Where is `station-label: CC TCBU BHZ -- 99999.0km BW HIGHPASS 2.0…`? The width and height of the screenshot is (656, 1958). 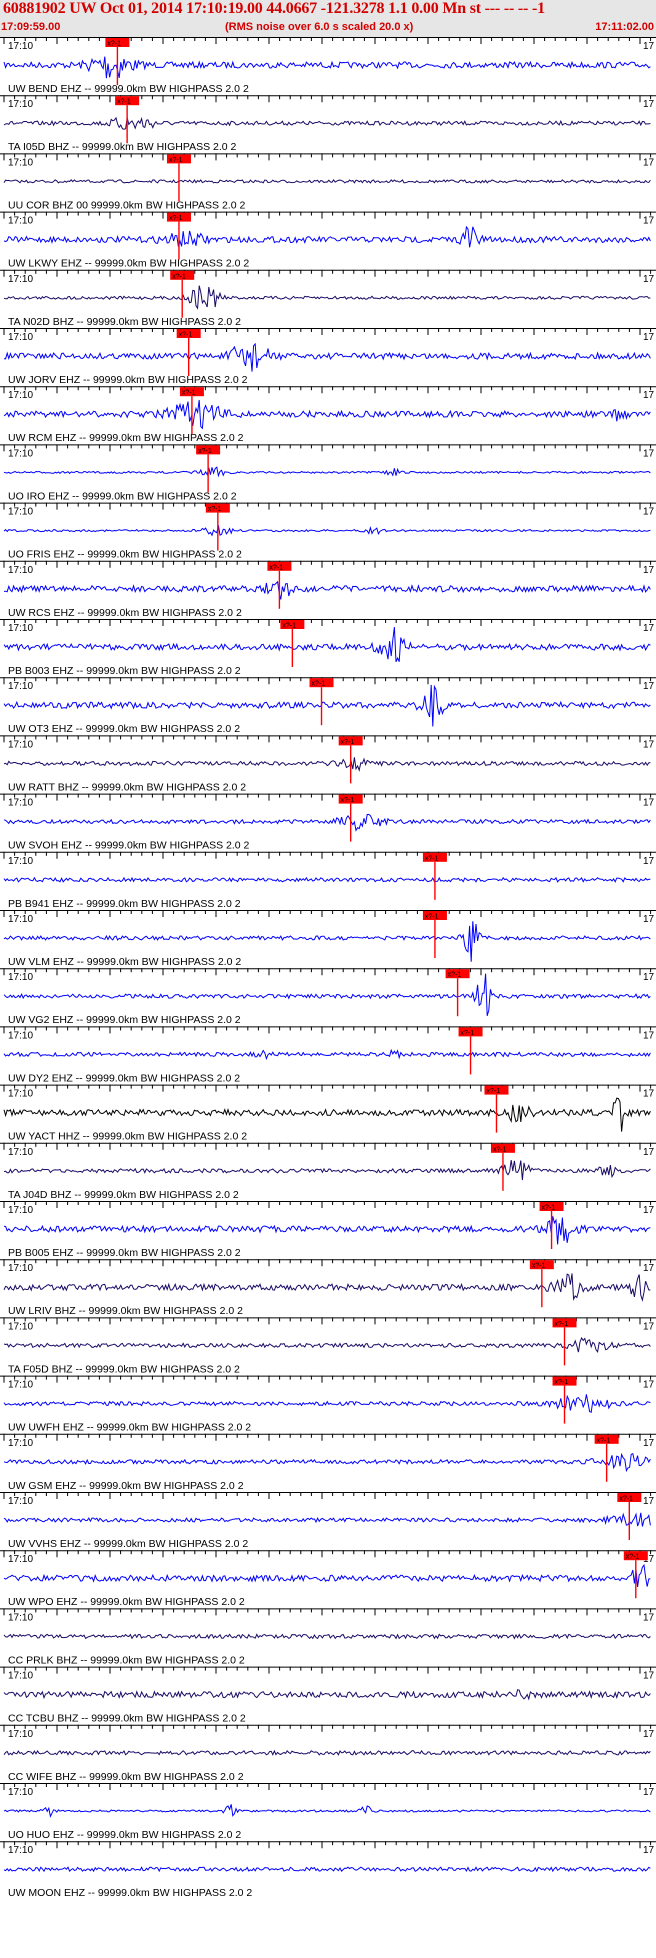 station-label: CC TCBU BHZ -- 99999.0km BW HIGHPASS 2.0… is located at coordinates (127, 1719).